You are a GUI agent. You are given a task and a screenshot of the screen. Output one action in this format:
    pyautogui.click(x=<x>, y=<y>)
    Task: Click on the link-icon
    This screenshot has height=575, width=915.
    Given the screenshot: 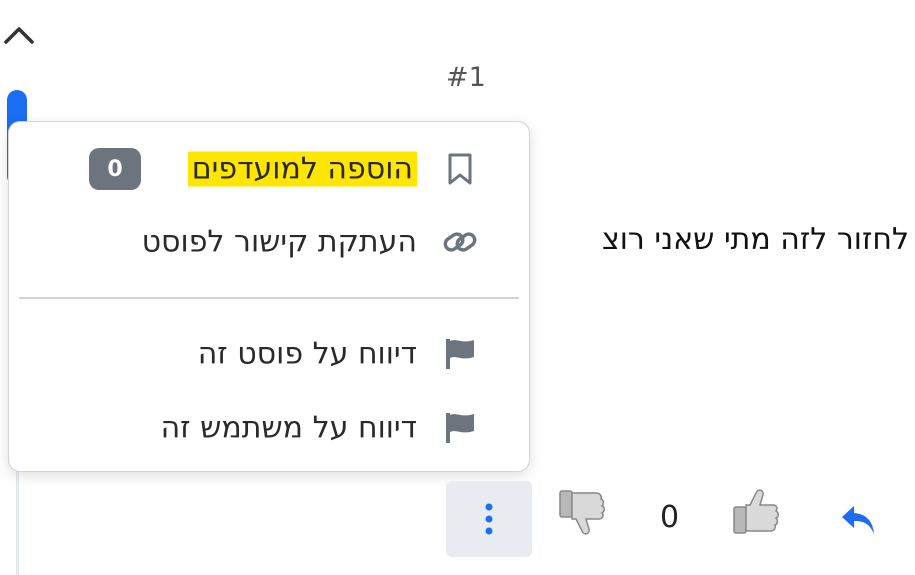 What is the action you would take?
    pyautogui.click(x=460, y=242)
    